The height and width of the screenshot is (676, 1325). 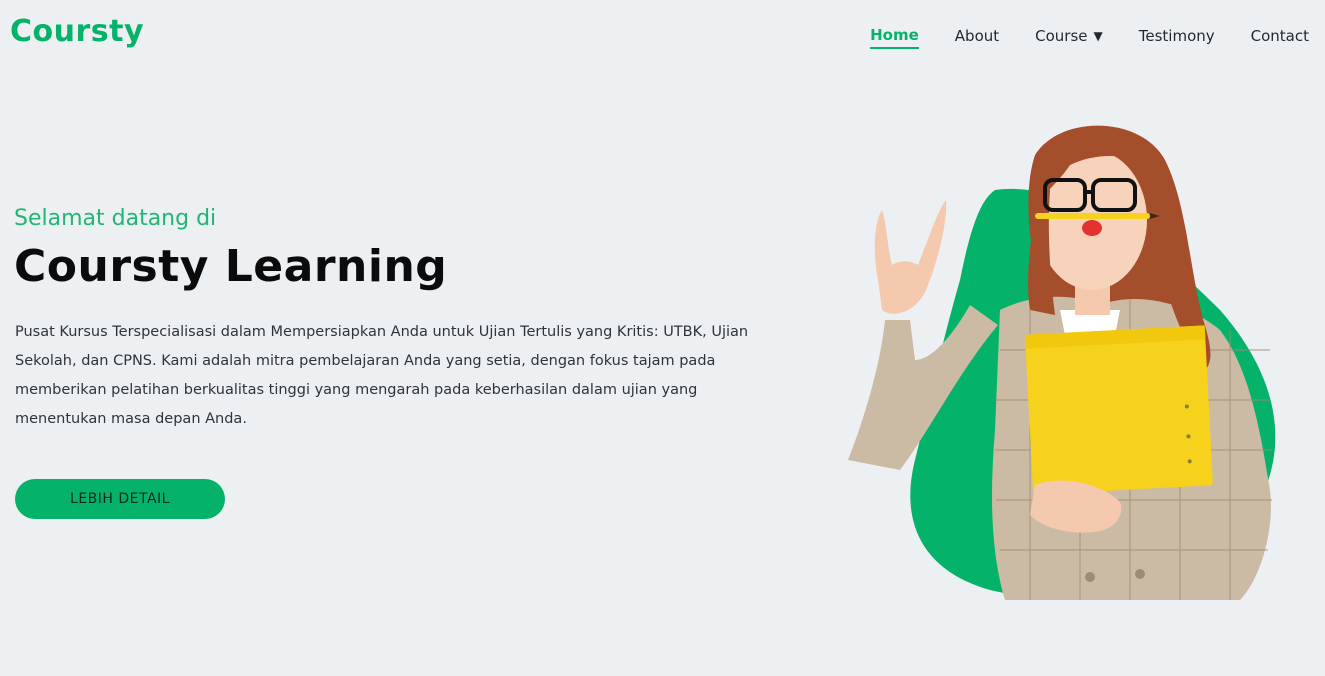 What do you see at coordinates (115, 218) in the screenshot?
I see `hero-subtitle: Selamat datang di` at bounding box center [115, 218].